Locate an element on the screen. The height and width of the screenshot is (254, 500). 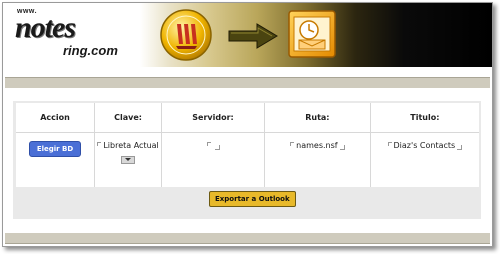
cell-servidor is located at coordinates (213, 160).